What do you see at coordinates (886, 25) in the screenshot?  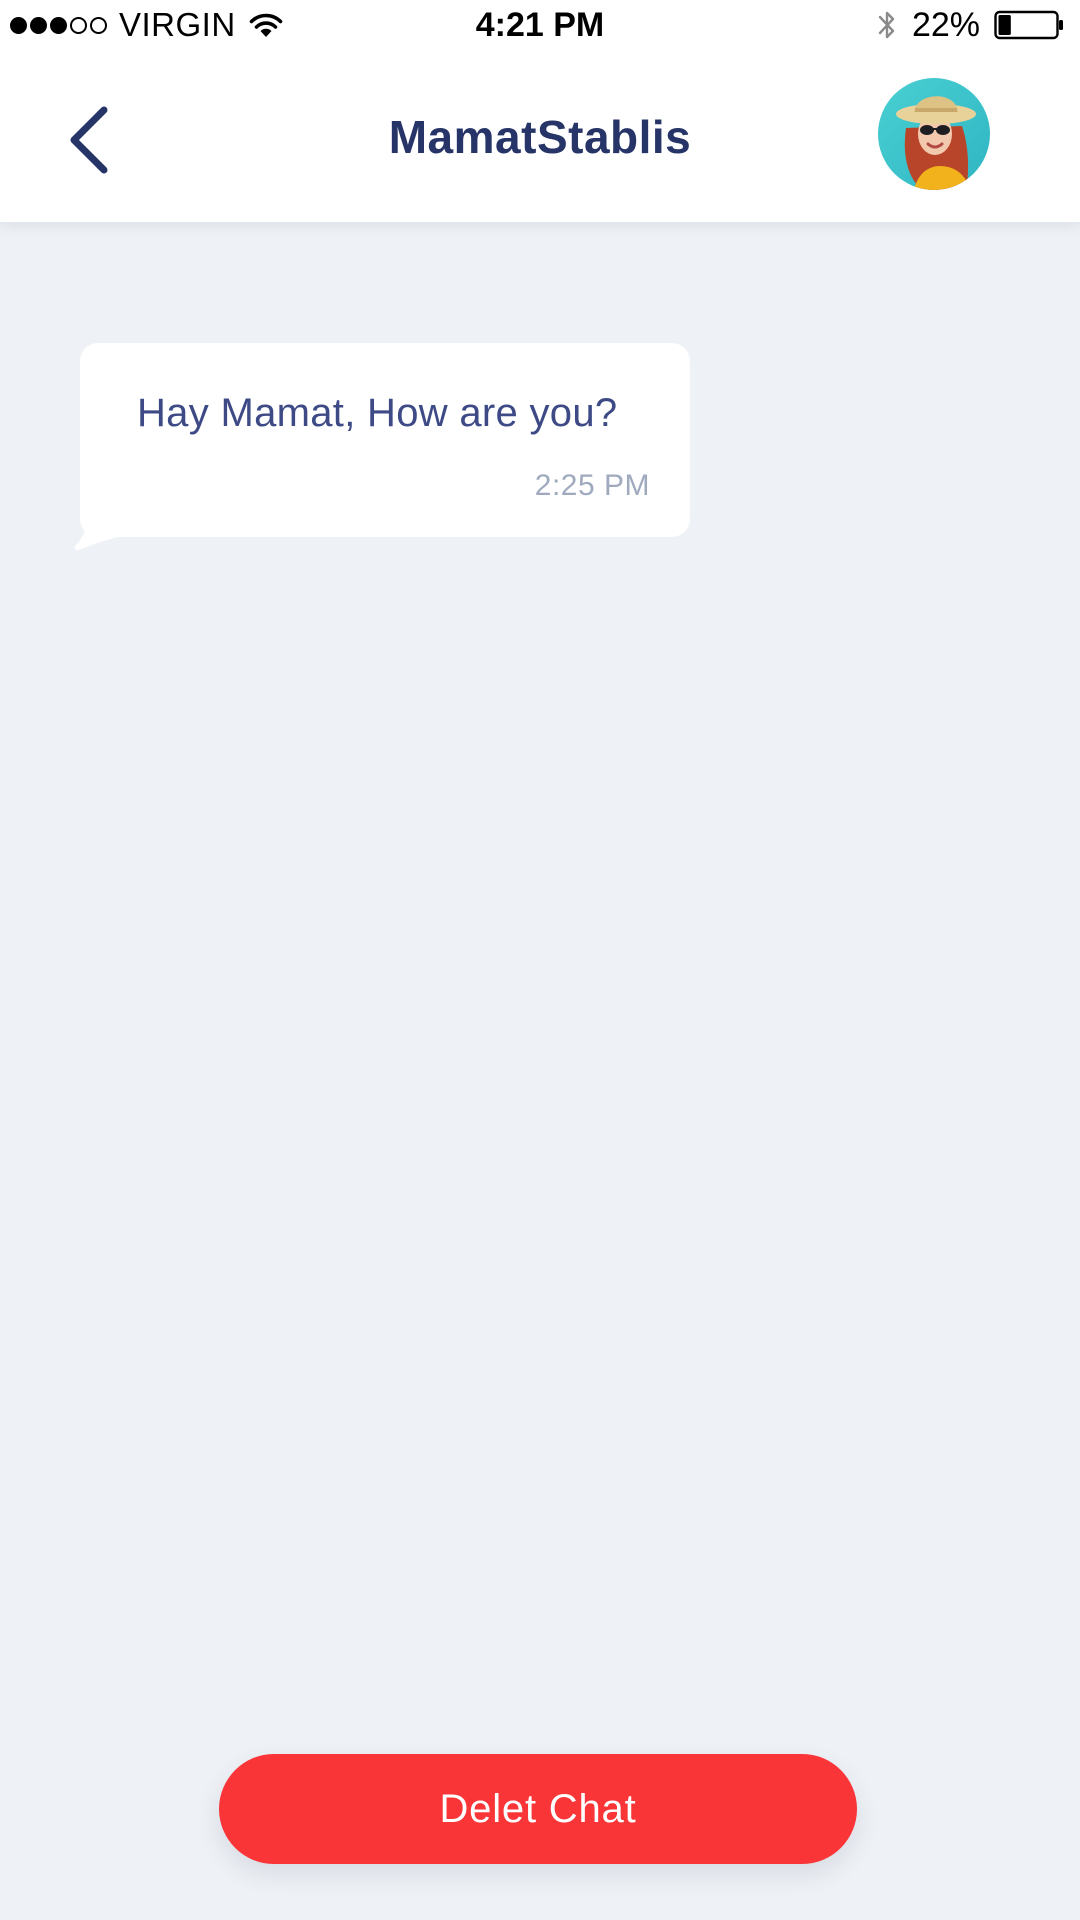 I see `bluetooth-icon` at bounding box center [886, 25].